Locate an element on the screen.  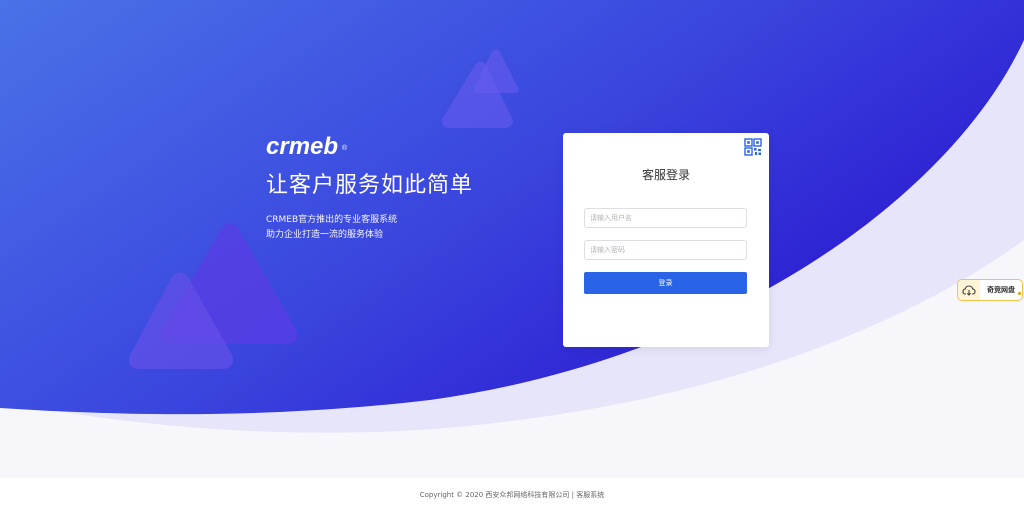
registered-mark: ® is located at coordinates (344, 148).